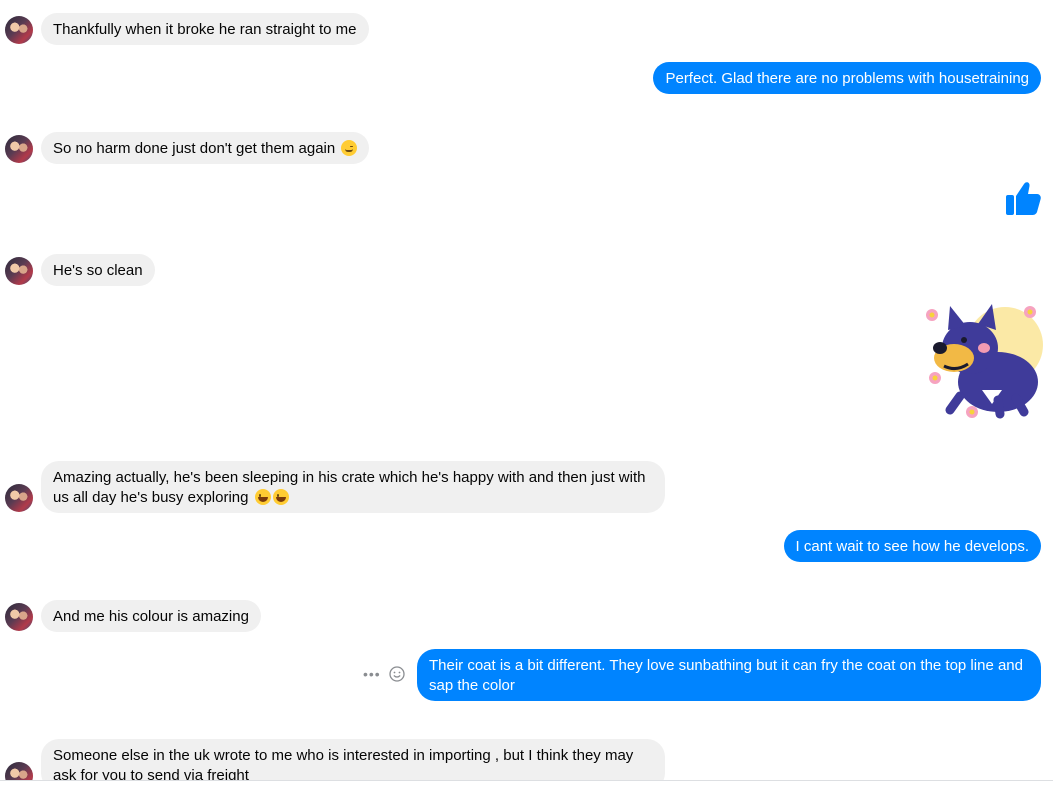 Image resolution: width=1053 pixels, height=792 pixels. I want to click on incoming-message-bubble: And me his colour is amazing, so click(151, 616).